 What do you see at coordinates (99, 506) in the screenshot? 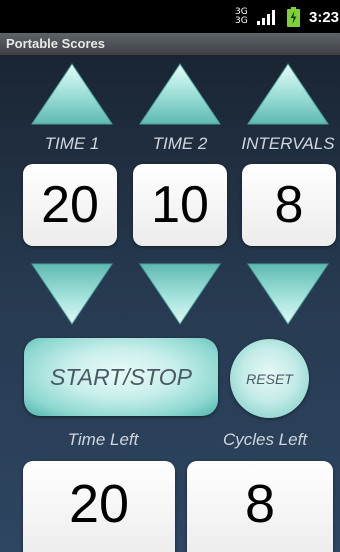
I see `time-left-value: 20` at bounding box center [99, 506].